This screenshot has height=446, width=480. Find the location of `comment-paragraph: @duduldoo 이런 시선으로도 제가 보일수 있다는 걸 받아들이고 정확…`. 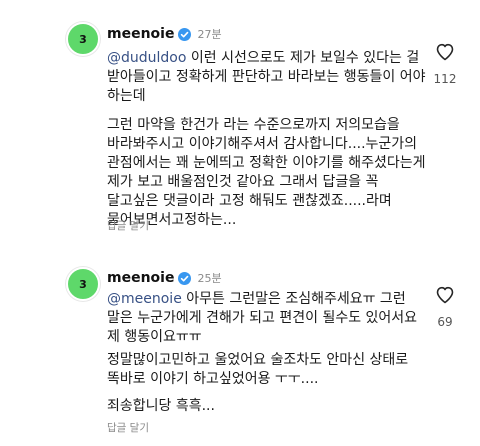

comment-paragraph: @duduldoo 이런 시선으로도 제가 보일수 있다는 걸 받아들이고 정확… is located at coordinates (267, 77).